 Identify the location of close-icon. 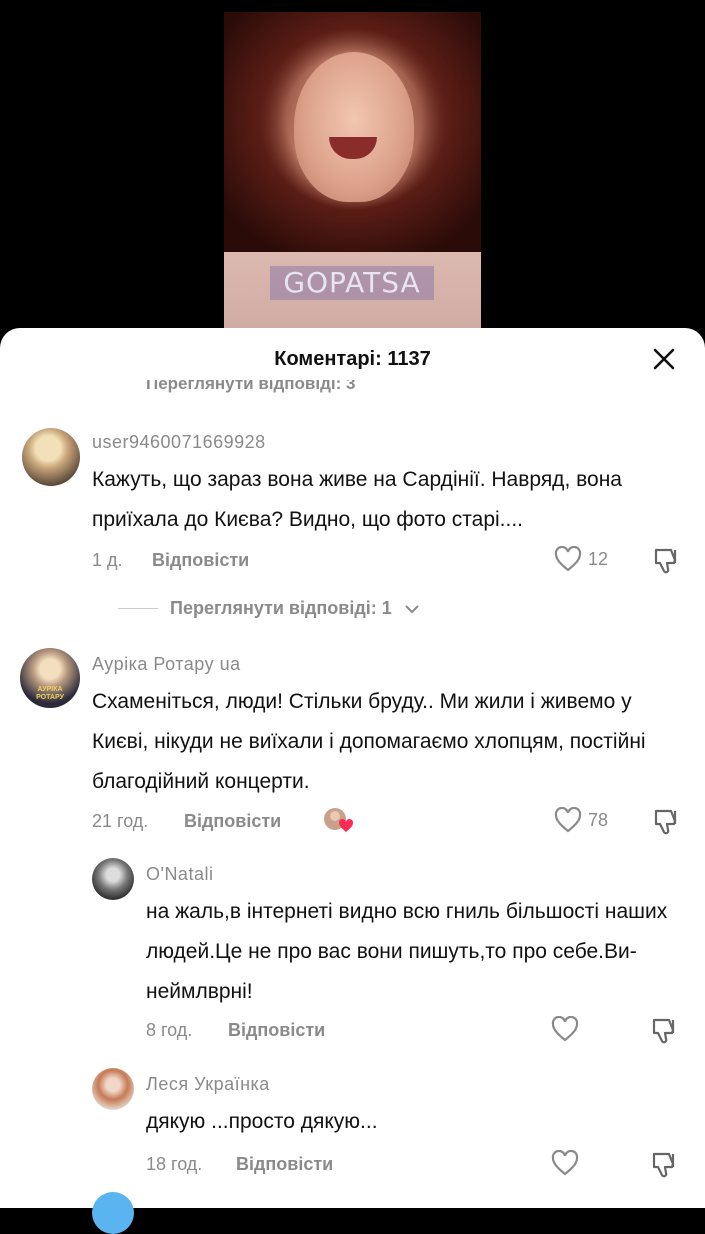
(664, 359).